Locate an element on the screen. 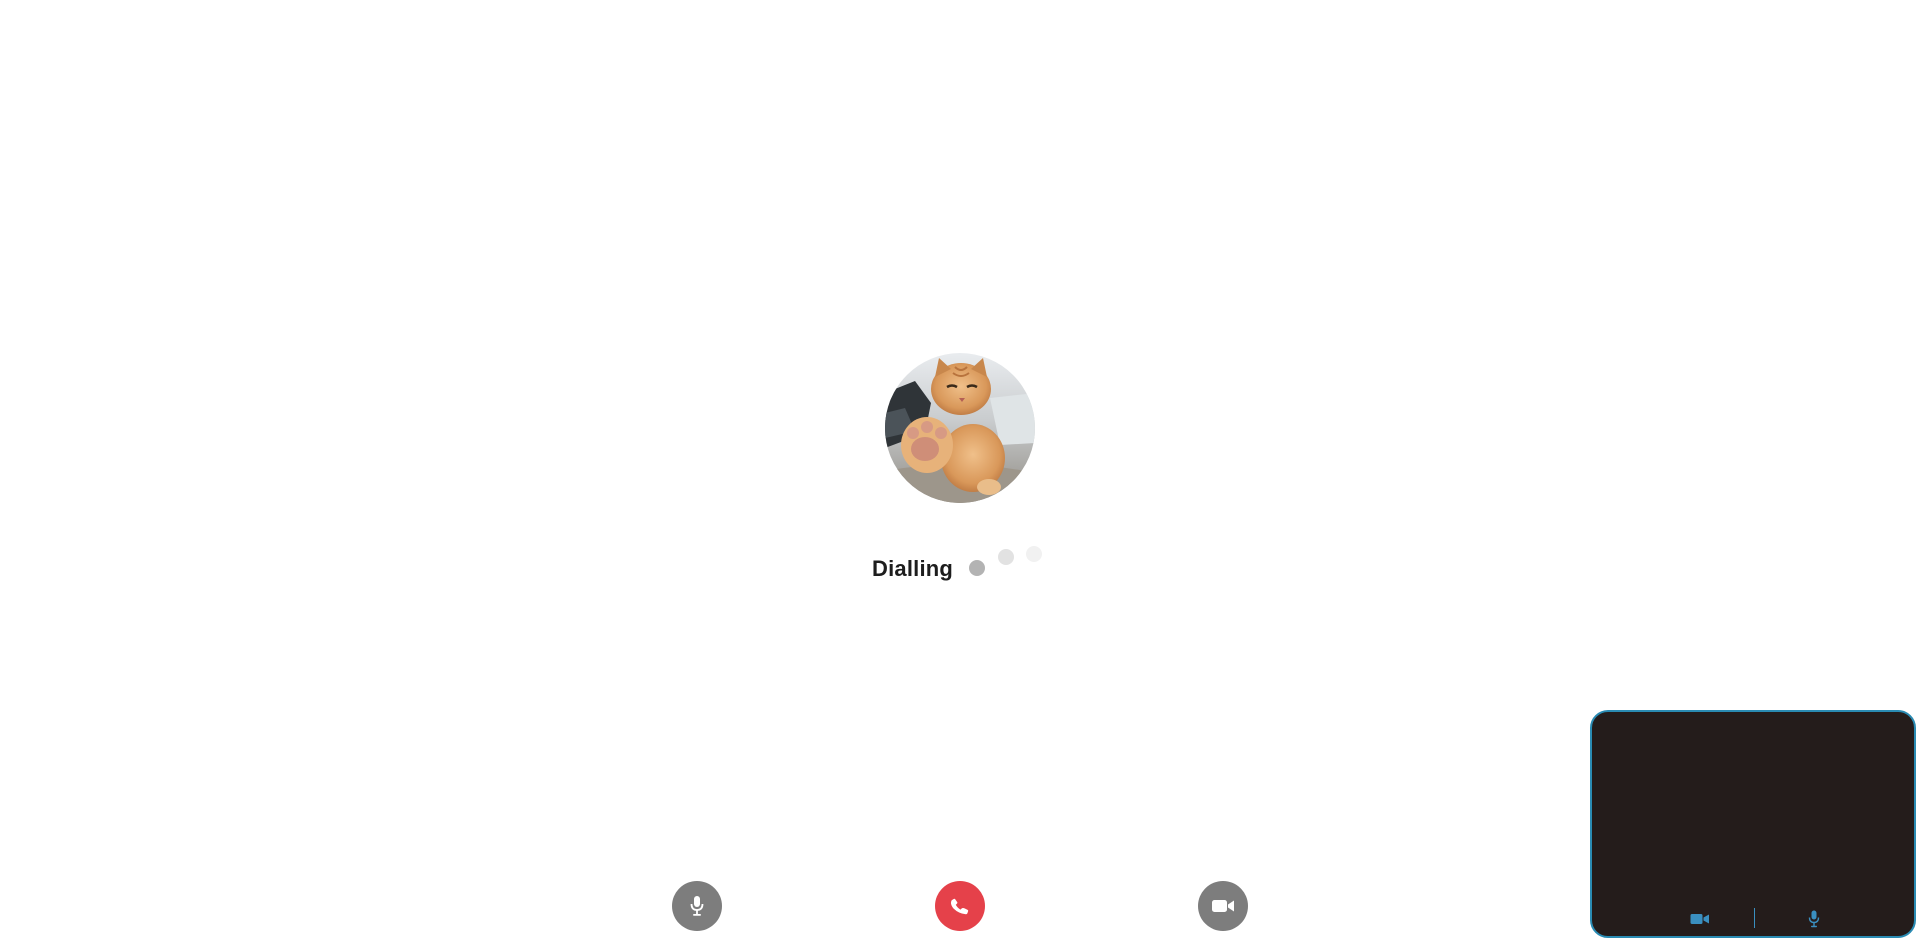 Image resolution: width=1920 pixels, height=941 pixels. mute-microphone-button is located at coordinates (697, 906).